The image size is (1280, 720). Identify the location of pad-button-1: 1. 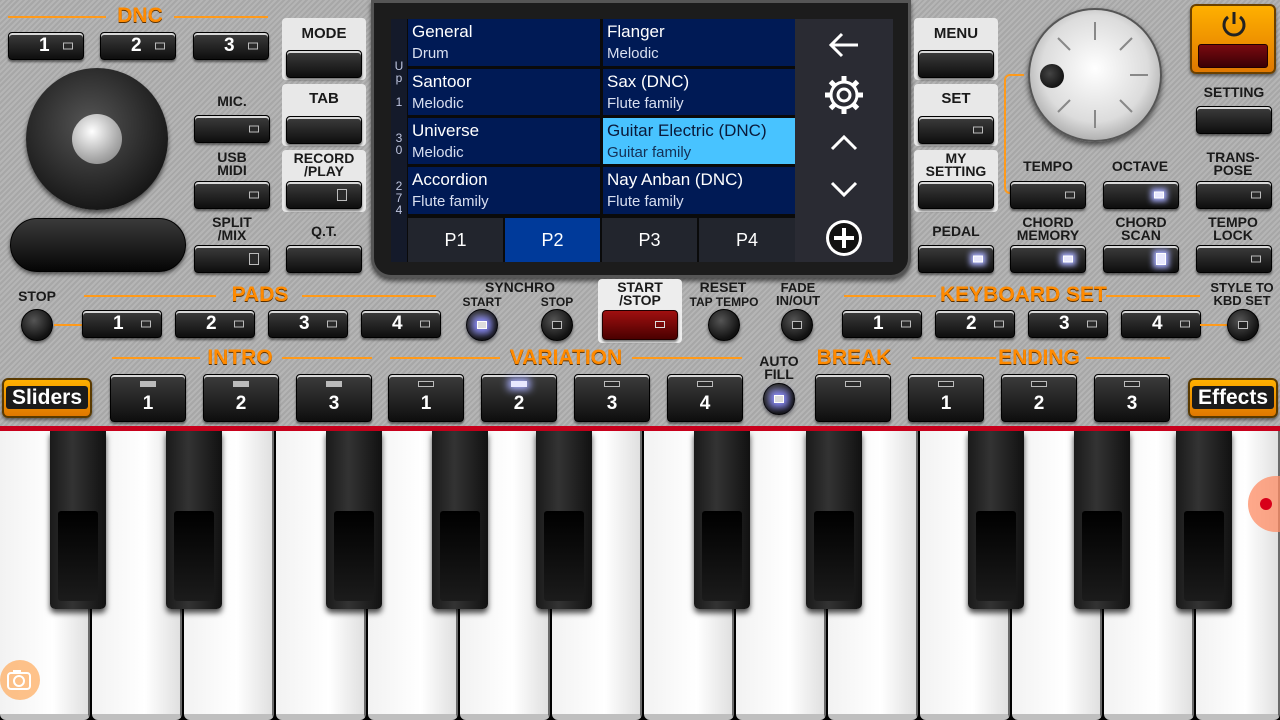
(122, 324).